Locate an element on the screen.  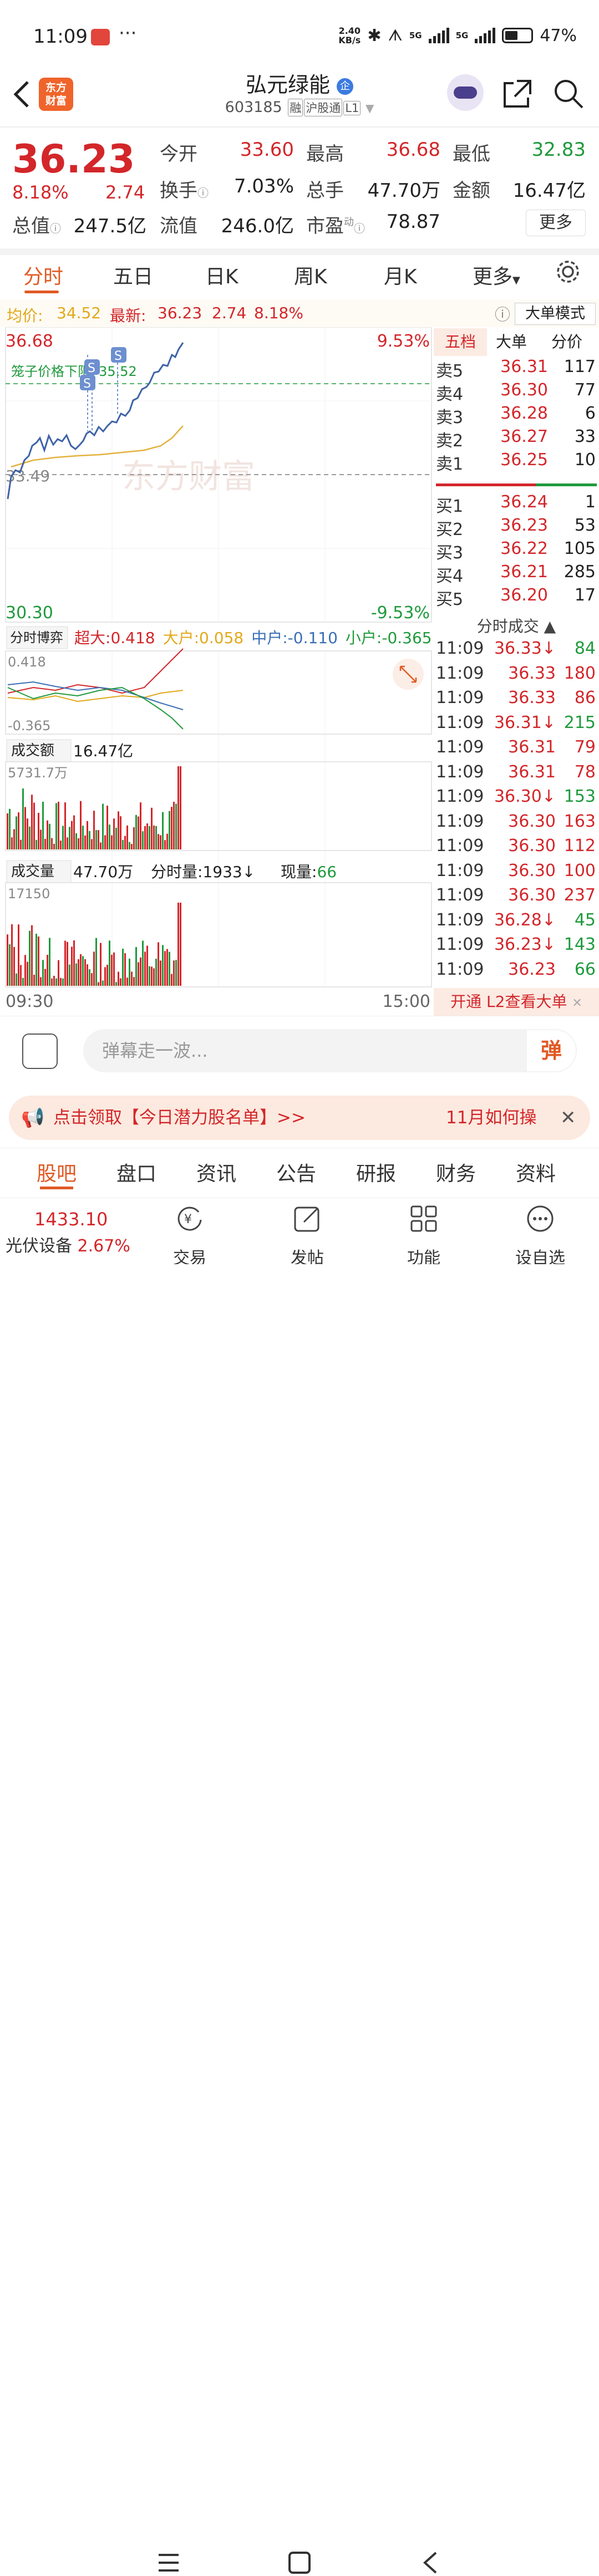
tab-announcements: 公告 is located at coordinates (296, 1172).